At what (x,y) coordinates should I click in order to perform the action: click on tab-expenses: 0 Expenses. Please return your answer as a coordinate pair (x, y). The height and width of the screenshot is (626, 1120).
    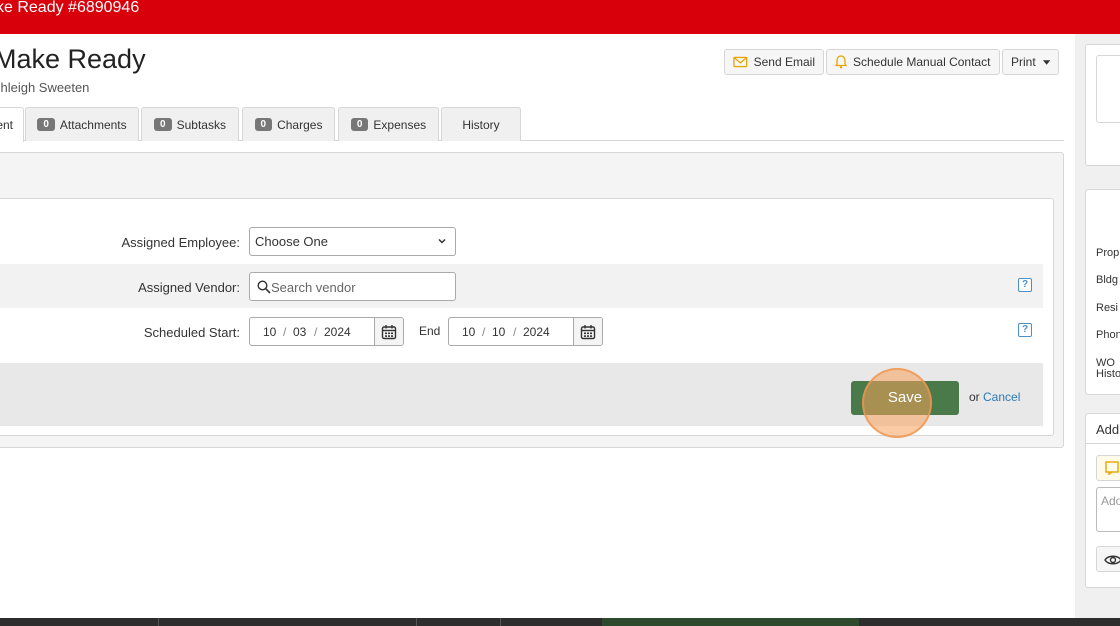
    Looking at the image, I should click on (388, 124).